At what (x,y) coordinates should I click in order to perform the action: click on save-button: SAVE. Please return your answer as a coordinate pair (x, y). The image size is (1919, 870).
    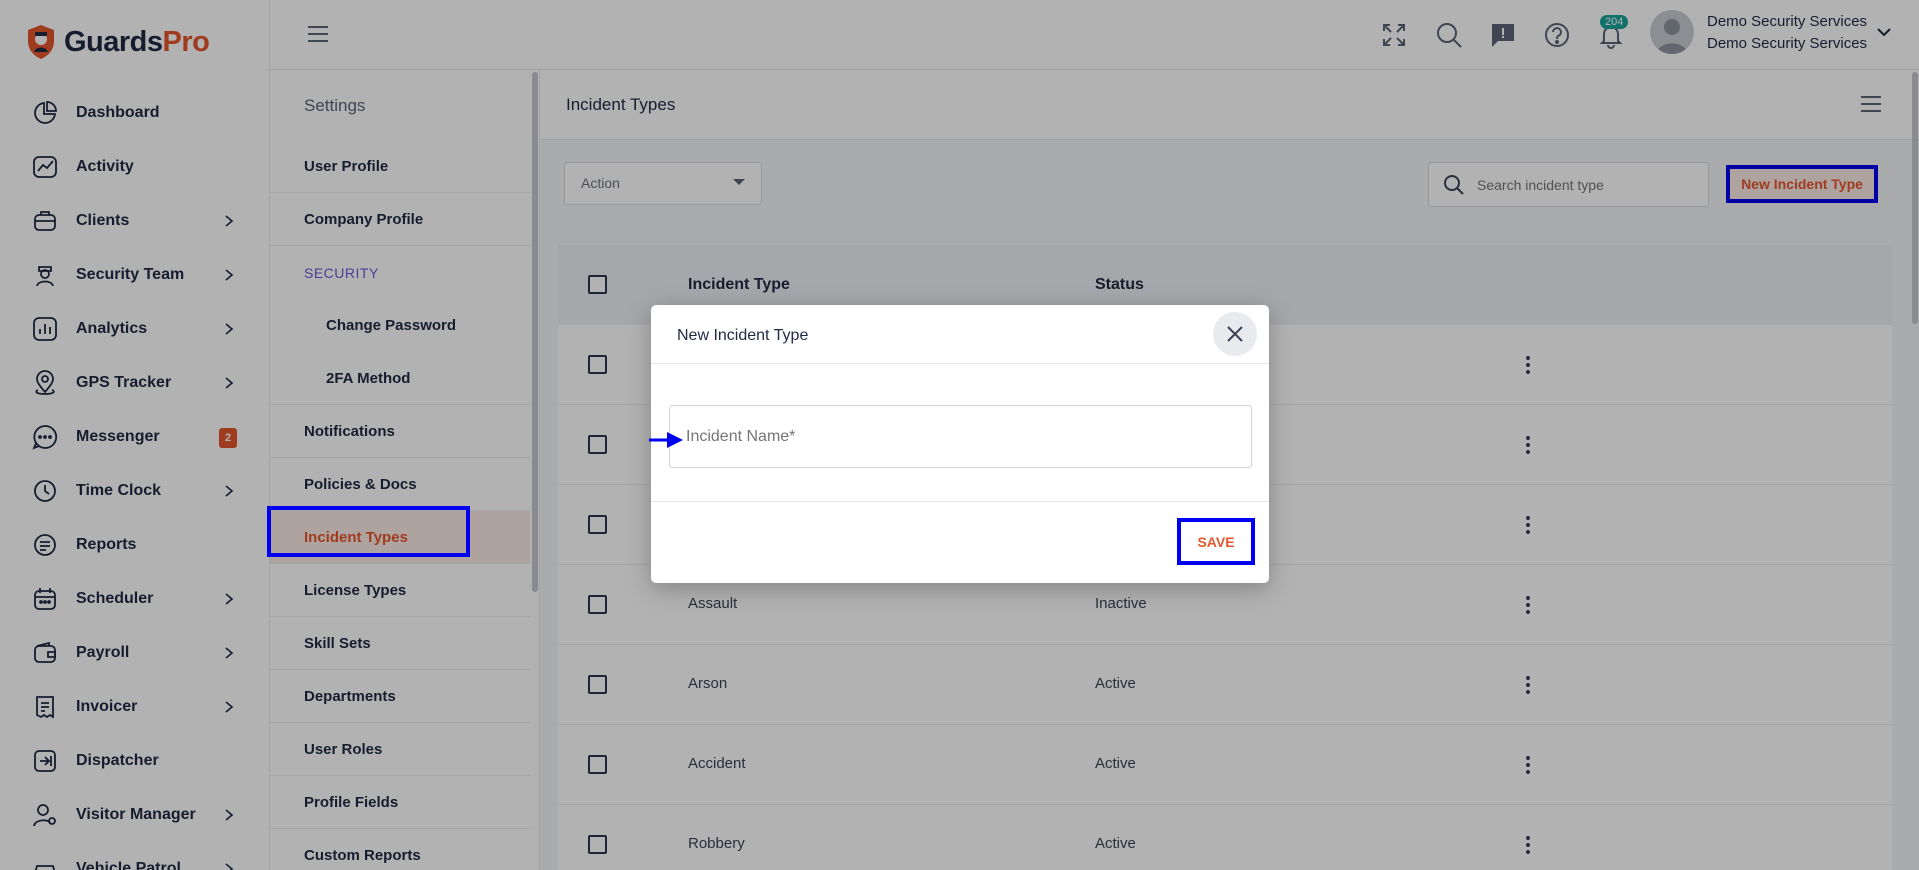
    Looking at the image, I should click on (1216, 541).